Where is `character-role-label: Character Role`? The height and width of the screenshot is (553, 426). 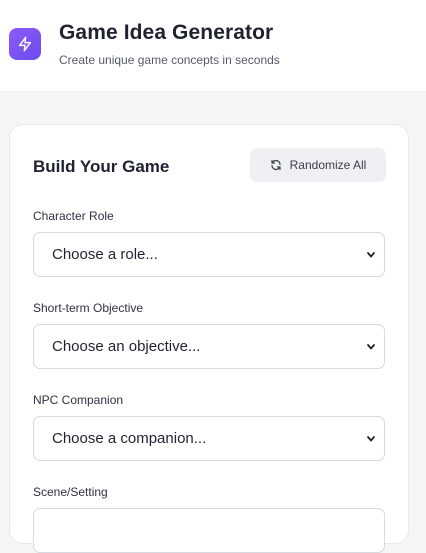 character-role-label: Character Role is located at coordinates (73, 216).